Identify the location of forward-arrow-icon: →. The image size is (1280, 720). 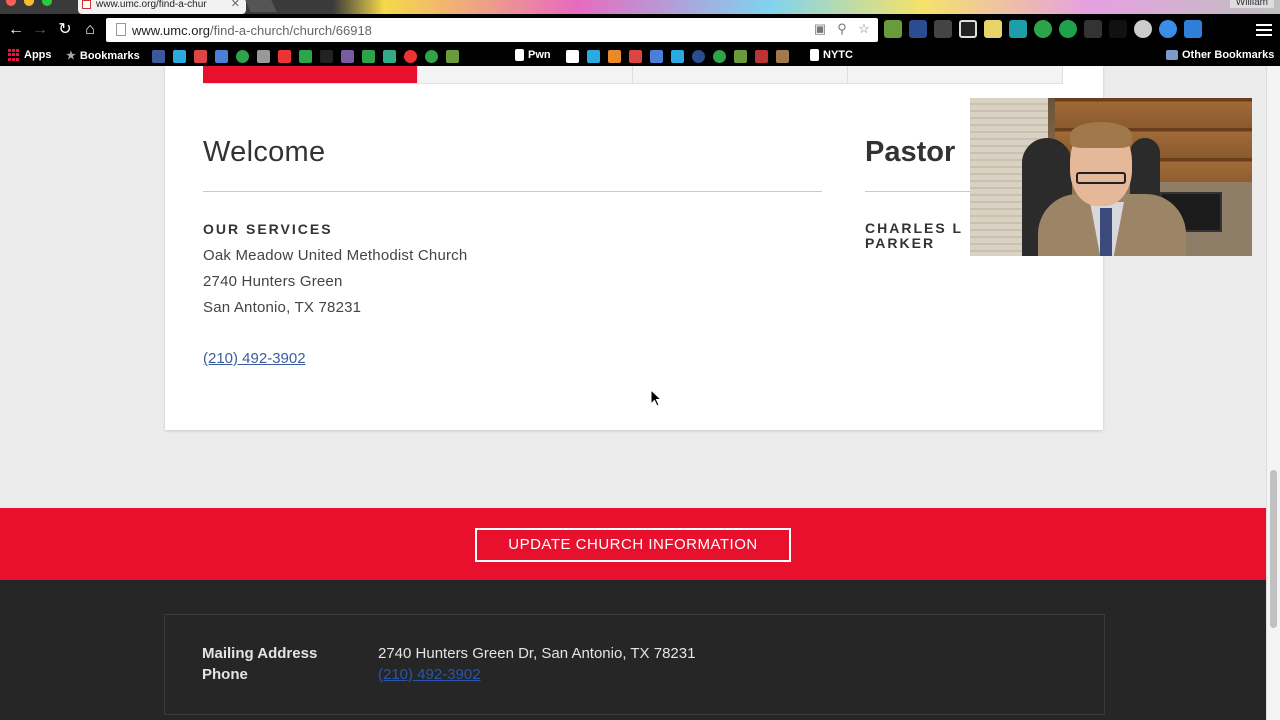
(40, 30).